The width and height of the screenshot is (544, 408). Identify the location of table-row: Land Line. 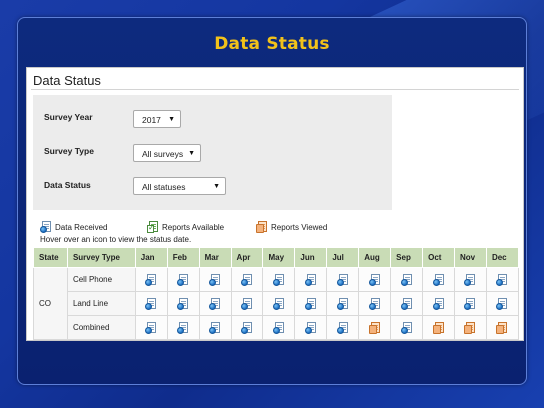
(277, 303).